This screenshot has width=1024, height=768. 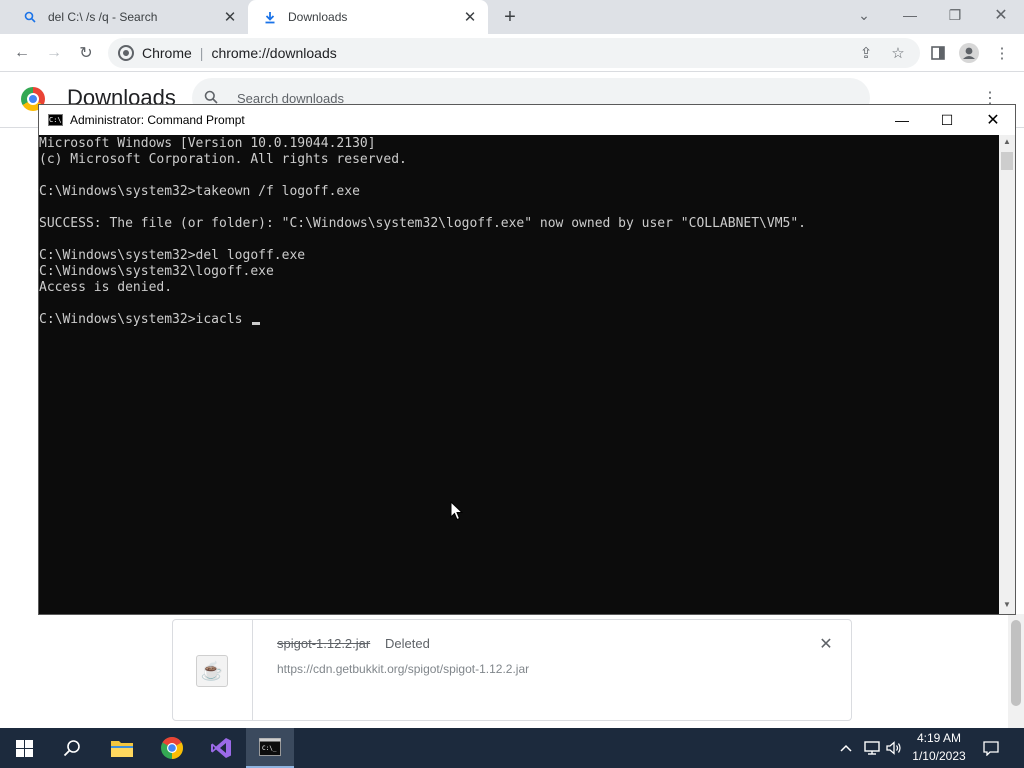 I want to click on cmd-title-bar: C:\ Administrator: Command Prompt, so click(x=527, y=120).